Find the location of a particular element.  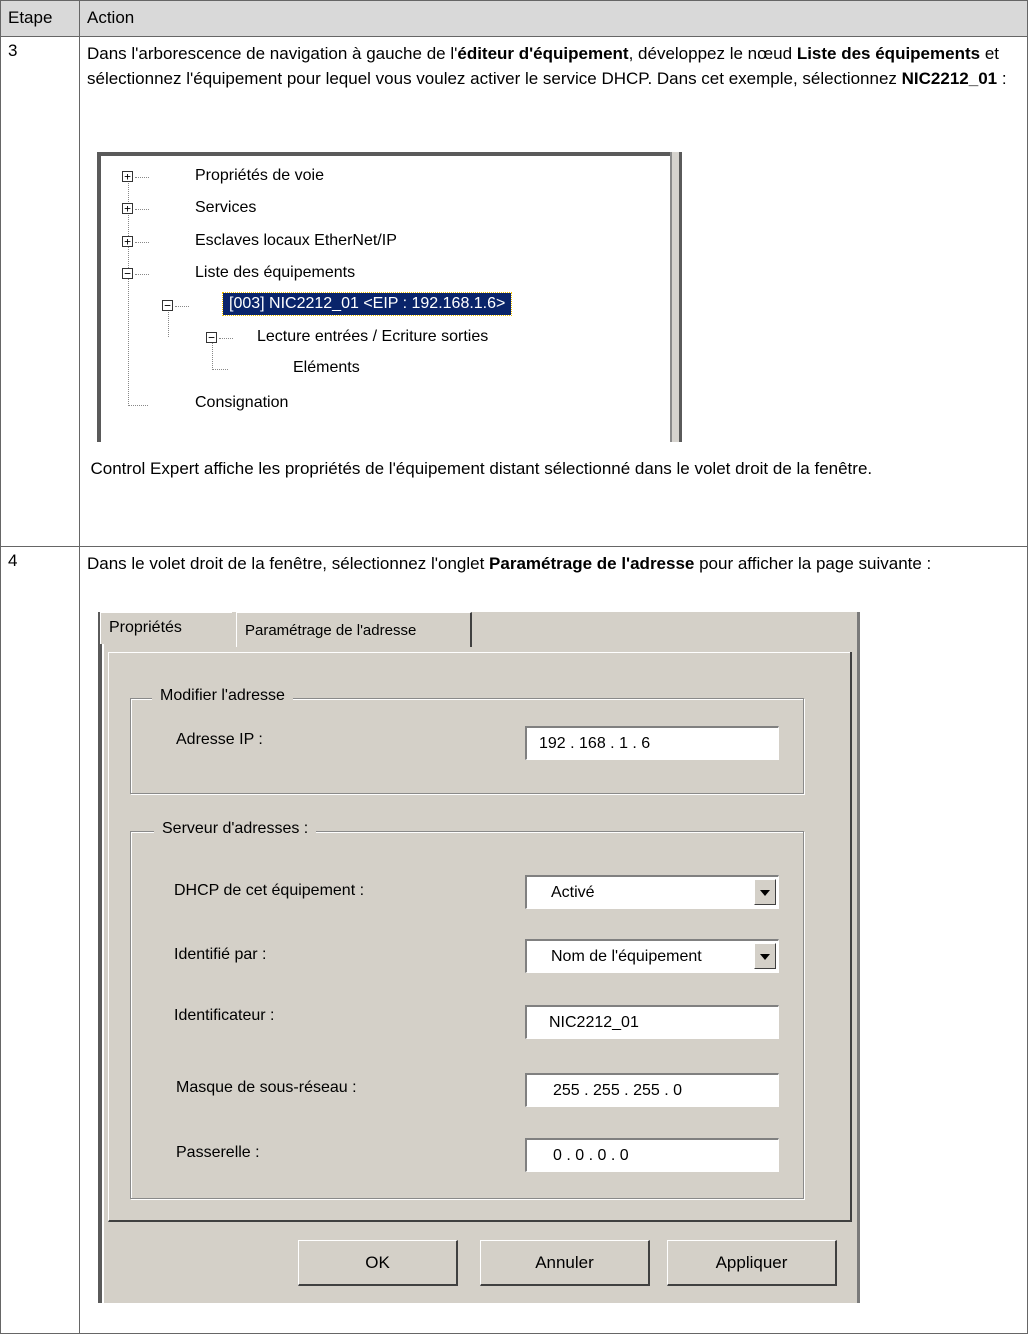

tree-item: Lecture entrées / Ecriture sorties is located at coordinates (372, 337).